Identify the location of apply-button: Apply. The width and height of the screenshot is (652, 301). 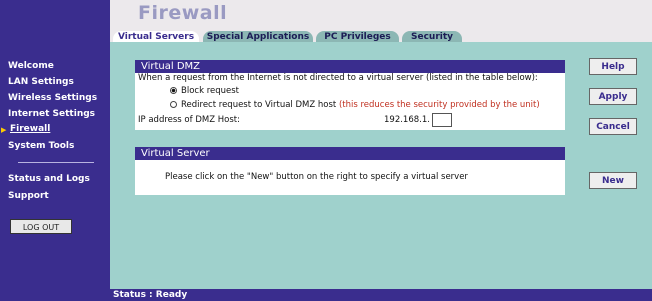
(613, 96).